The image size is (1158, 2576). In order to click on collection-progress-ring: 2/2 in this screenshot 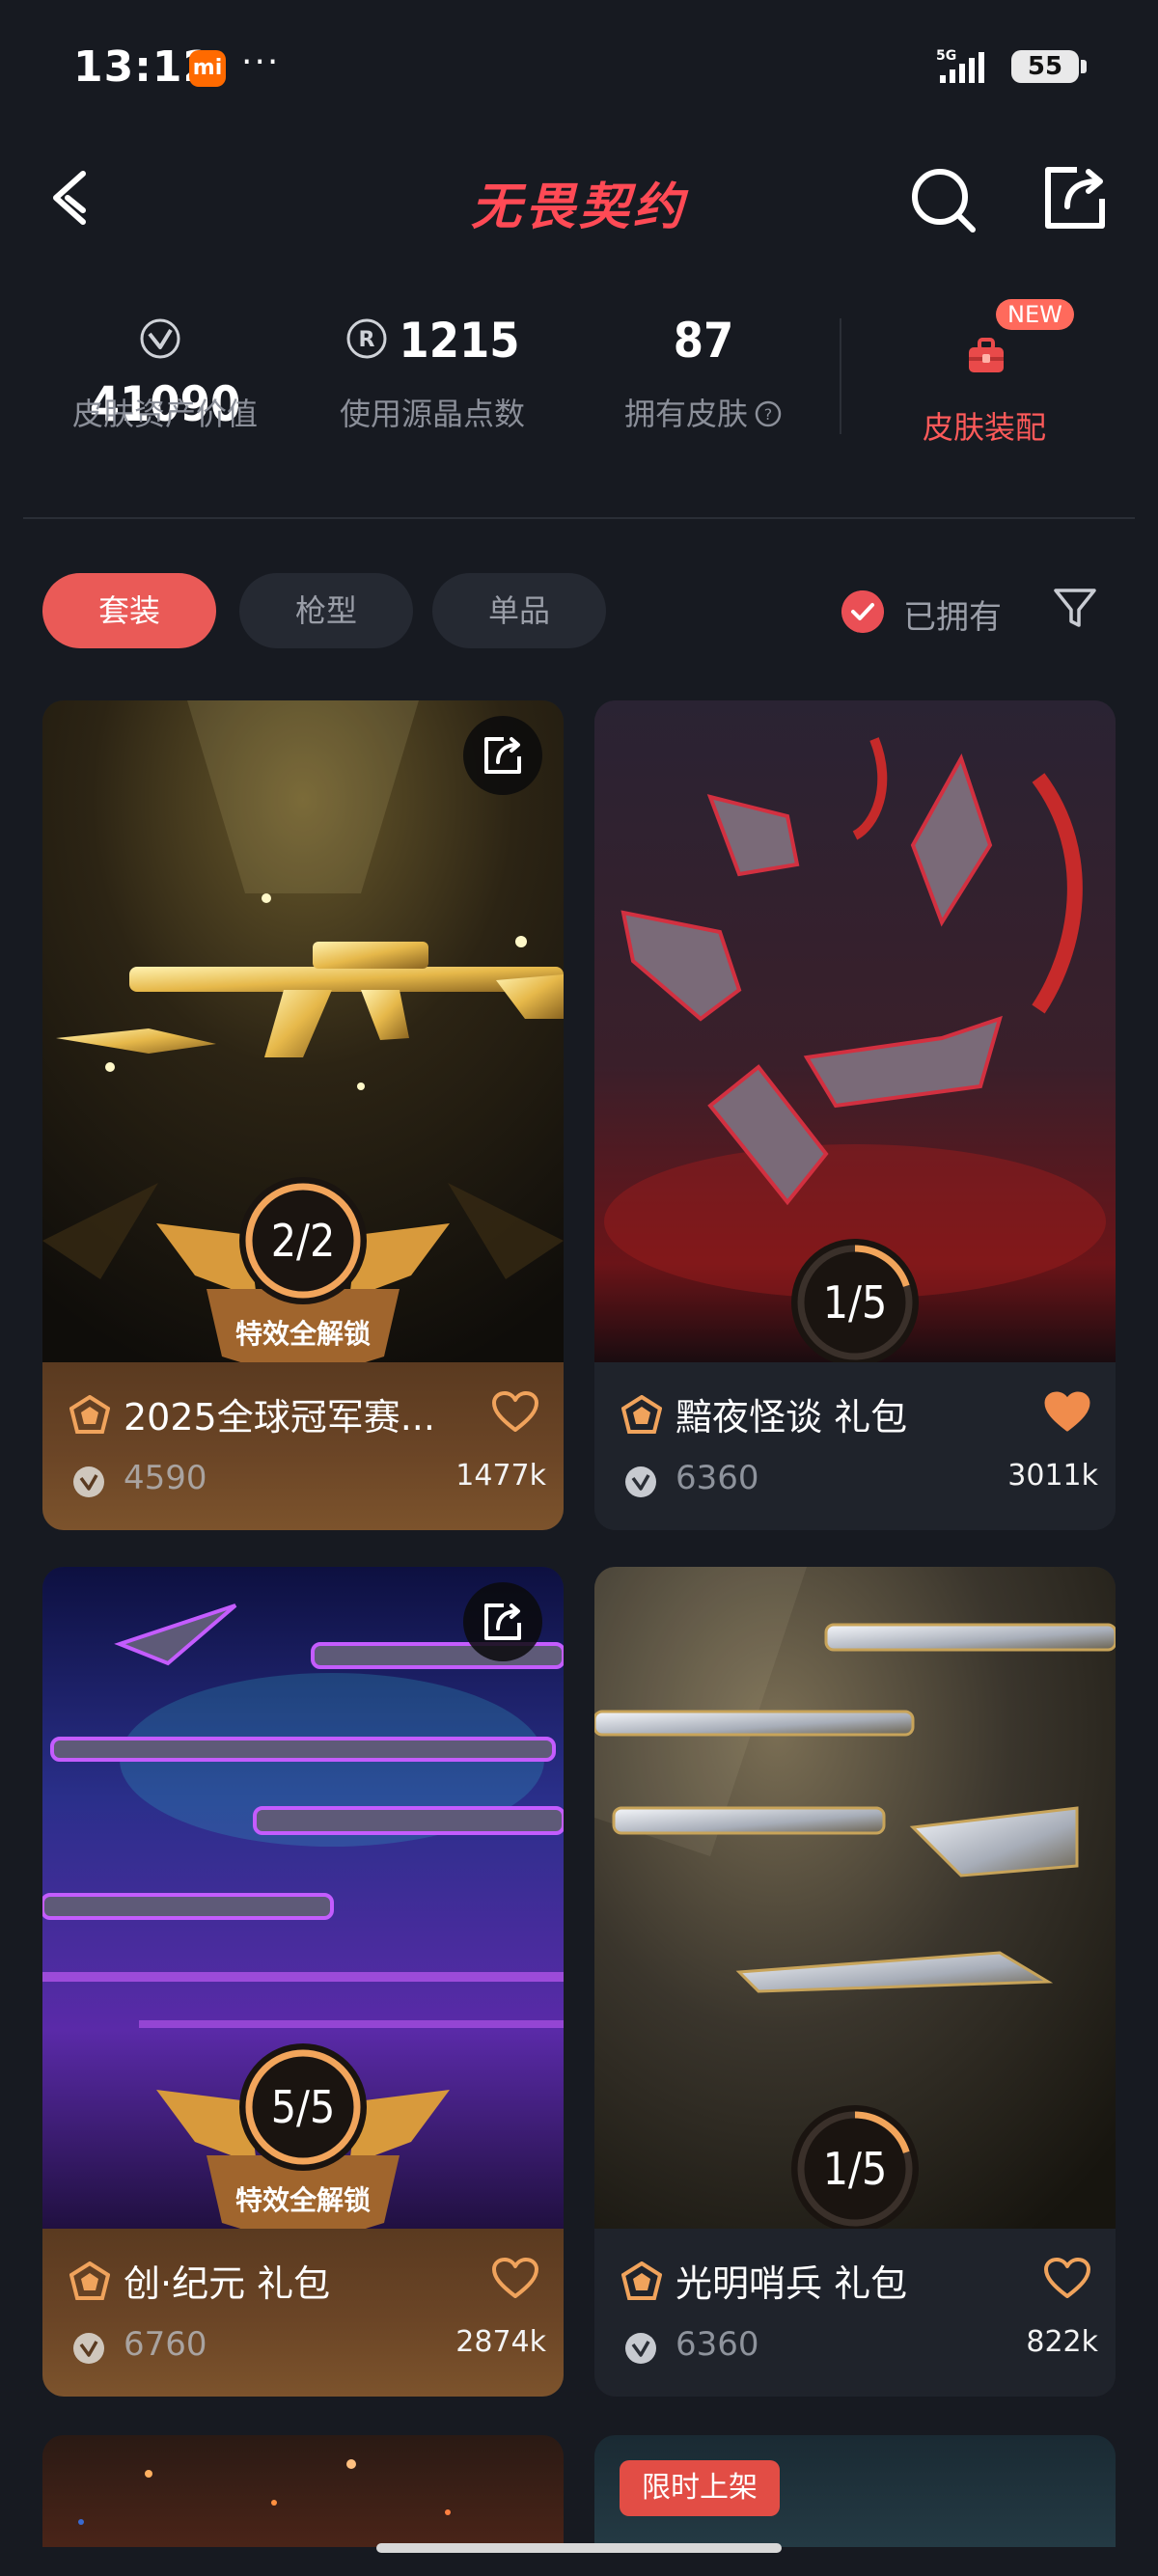, I will do `click(303, 1240)`.